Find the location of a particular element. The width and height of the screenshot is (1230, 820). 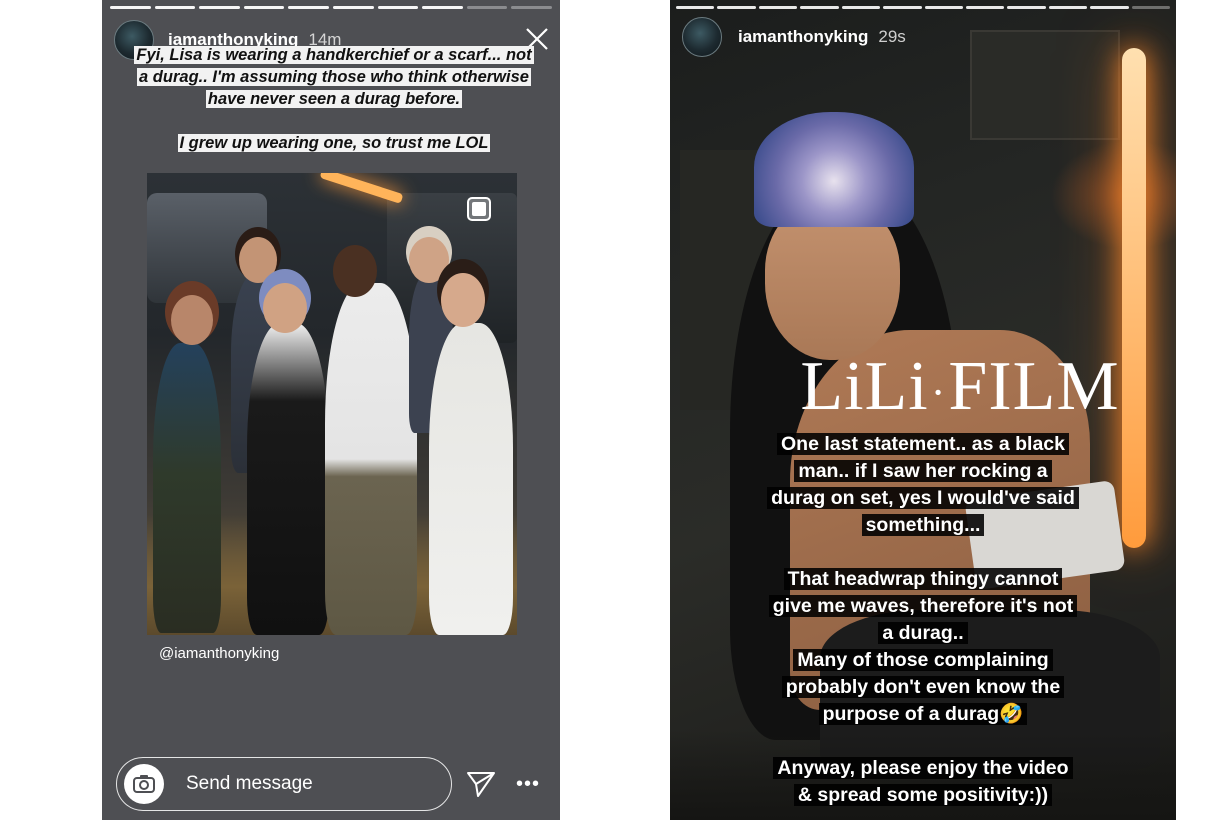

camera-icon is located at coordinates (144, 784).